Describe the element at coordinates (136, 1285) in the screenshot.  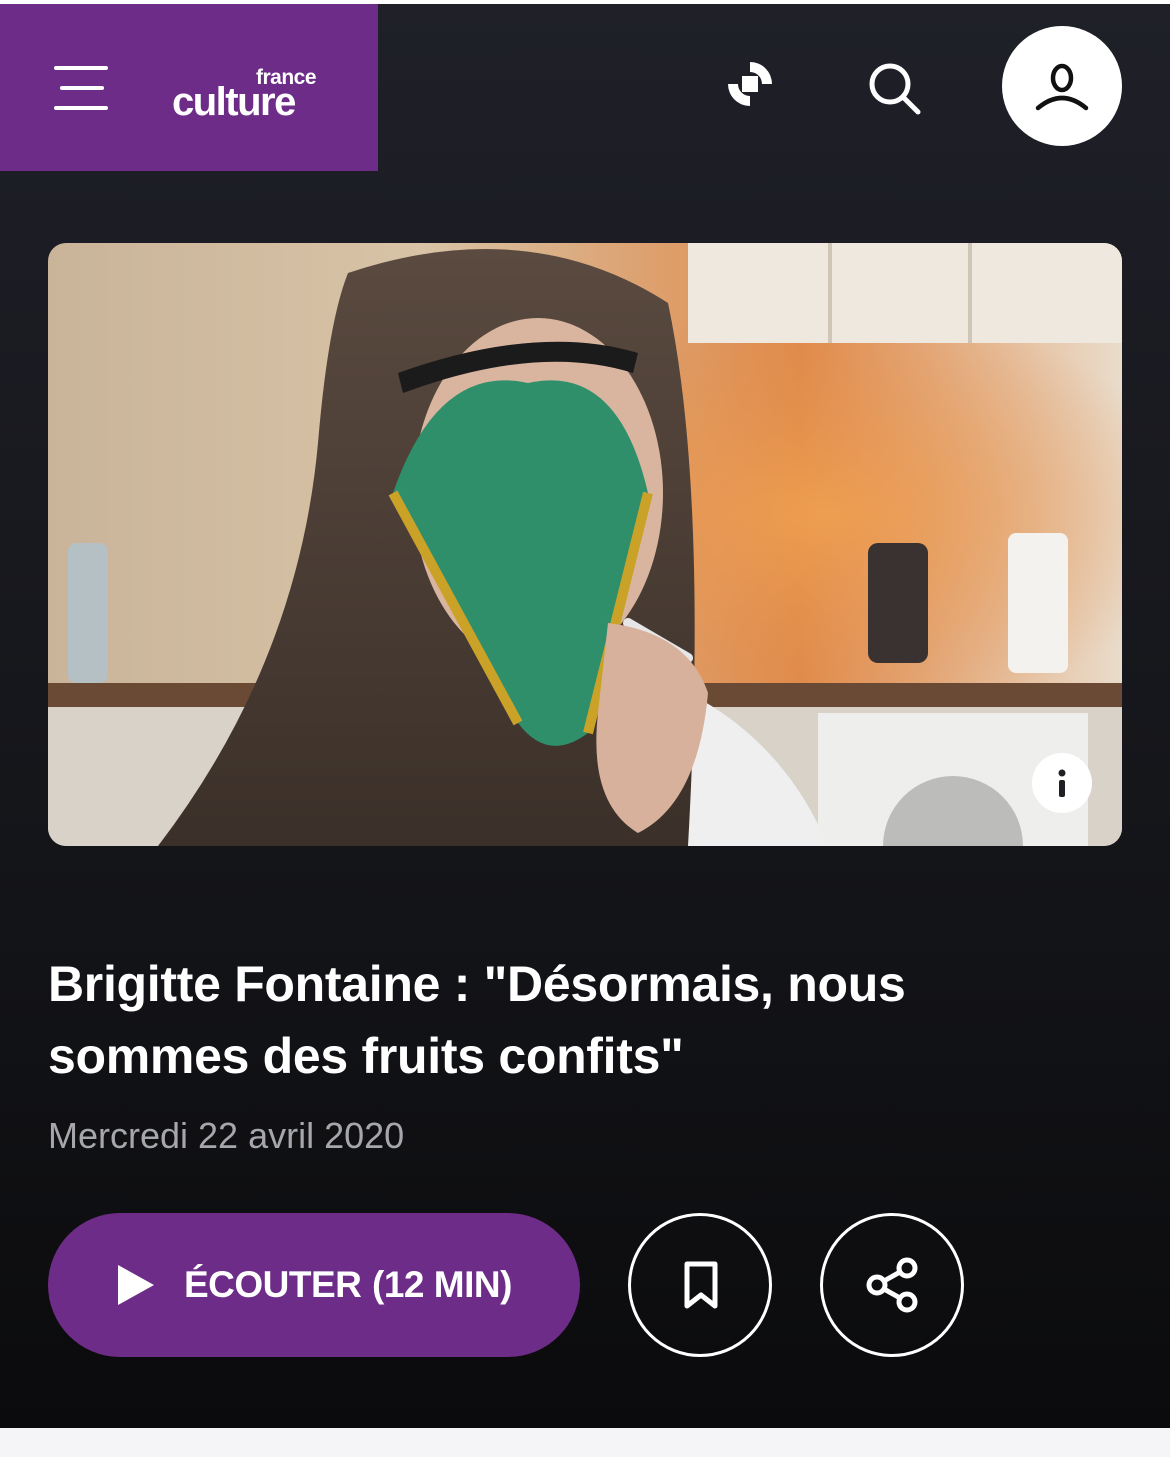
I see `play-icon` at that location.